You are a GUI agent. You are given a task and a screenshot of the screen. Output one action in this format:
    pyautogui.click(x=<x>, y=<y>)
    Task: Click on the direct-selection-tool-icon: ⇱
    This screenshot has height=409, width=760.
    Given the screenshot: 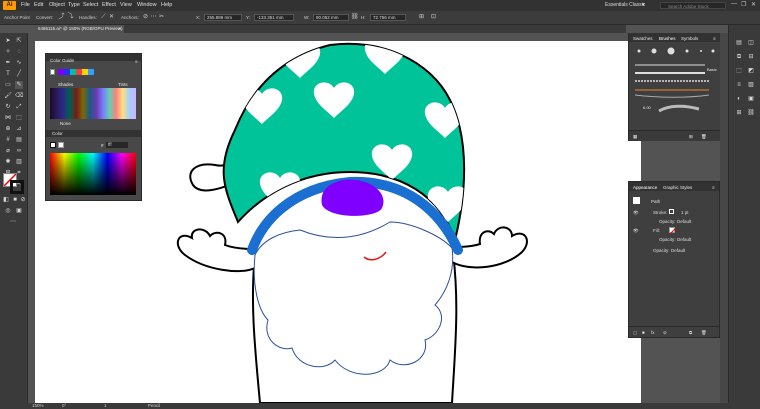 What is the action you would take?
    pyautogui.click(x=19, y=41)
    